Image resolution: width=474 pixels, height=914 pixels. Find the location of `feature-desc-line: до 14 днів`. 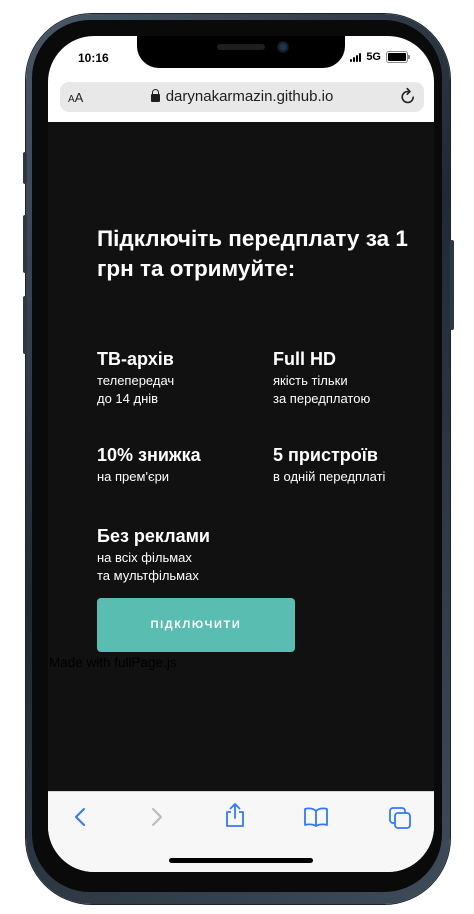

feature-desc-line: до 14 днів is located at coordinates (128, 398).